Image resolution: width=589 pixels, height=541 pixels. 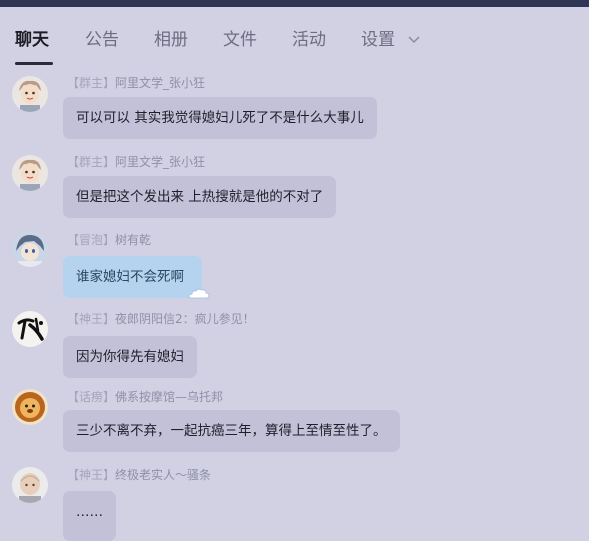 What do you see at coordinates (200, 197) in the screenshot?
I see `message-bubble: 但是把这个发出来 上热搜就是他的不对了` at bounding box center [200, 197].